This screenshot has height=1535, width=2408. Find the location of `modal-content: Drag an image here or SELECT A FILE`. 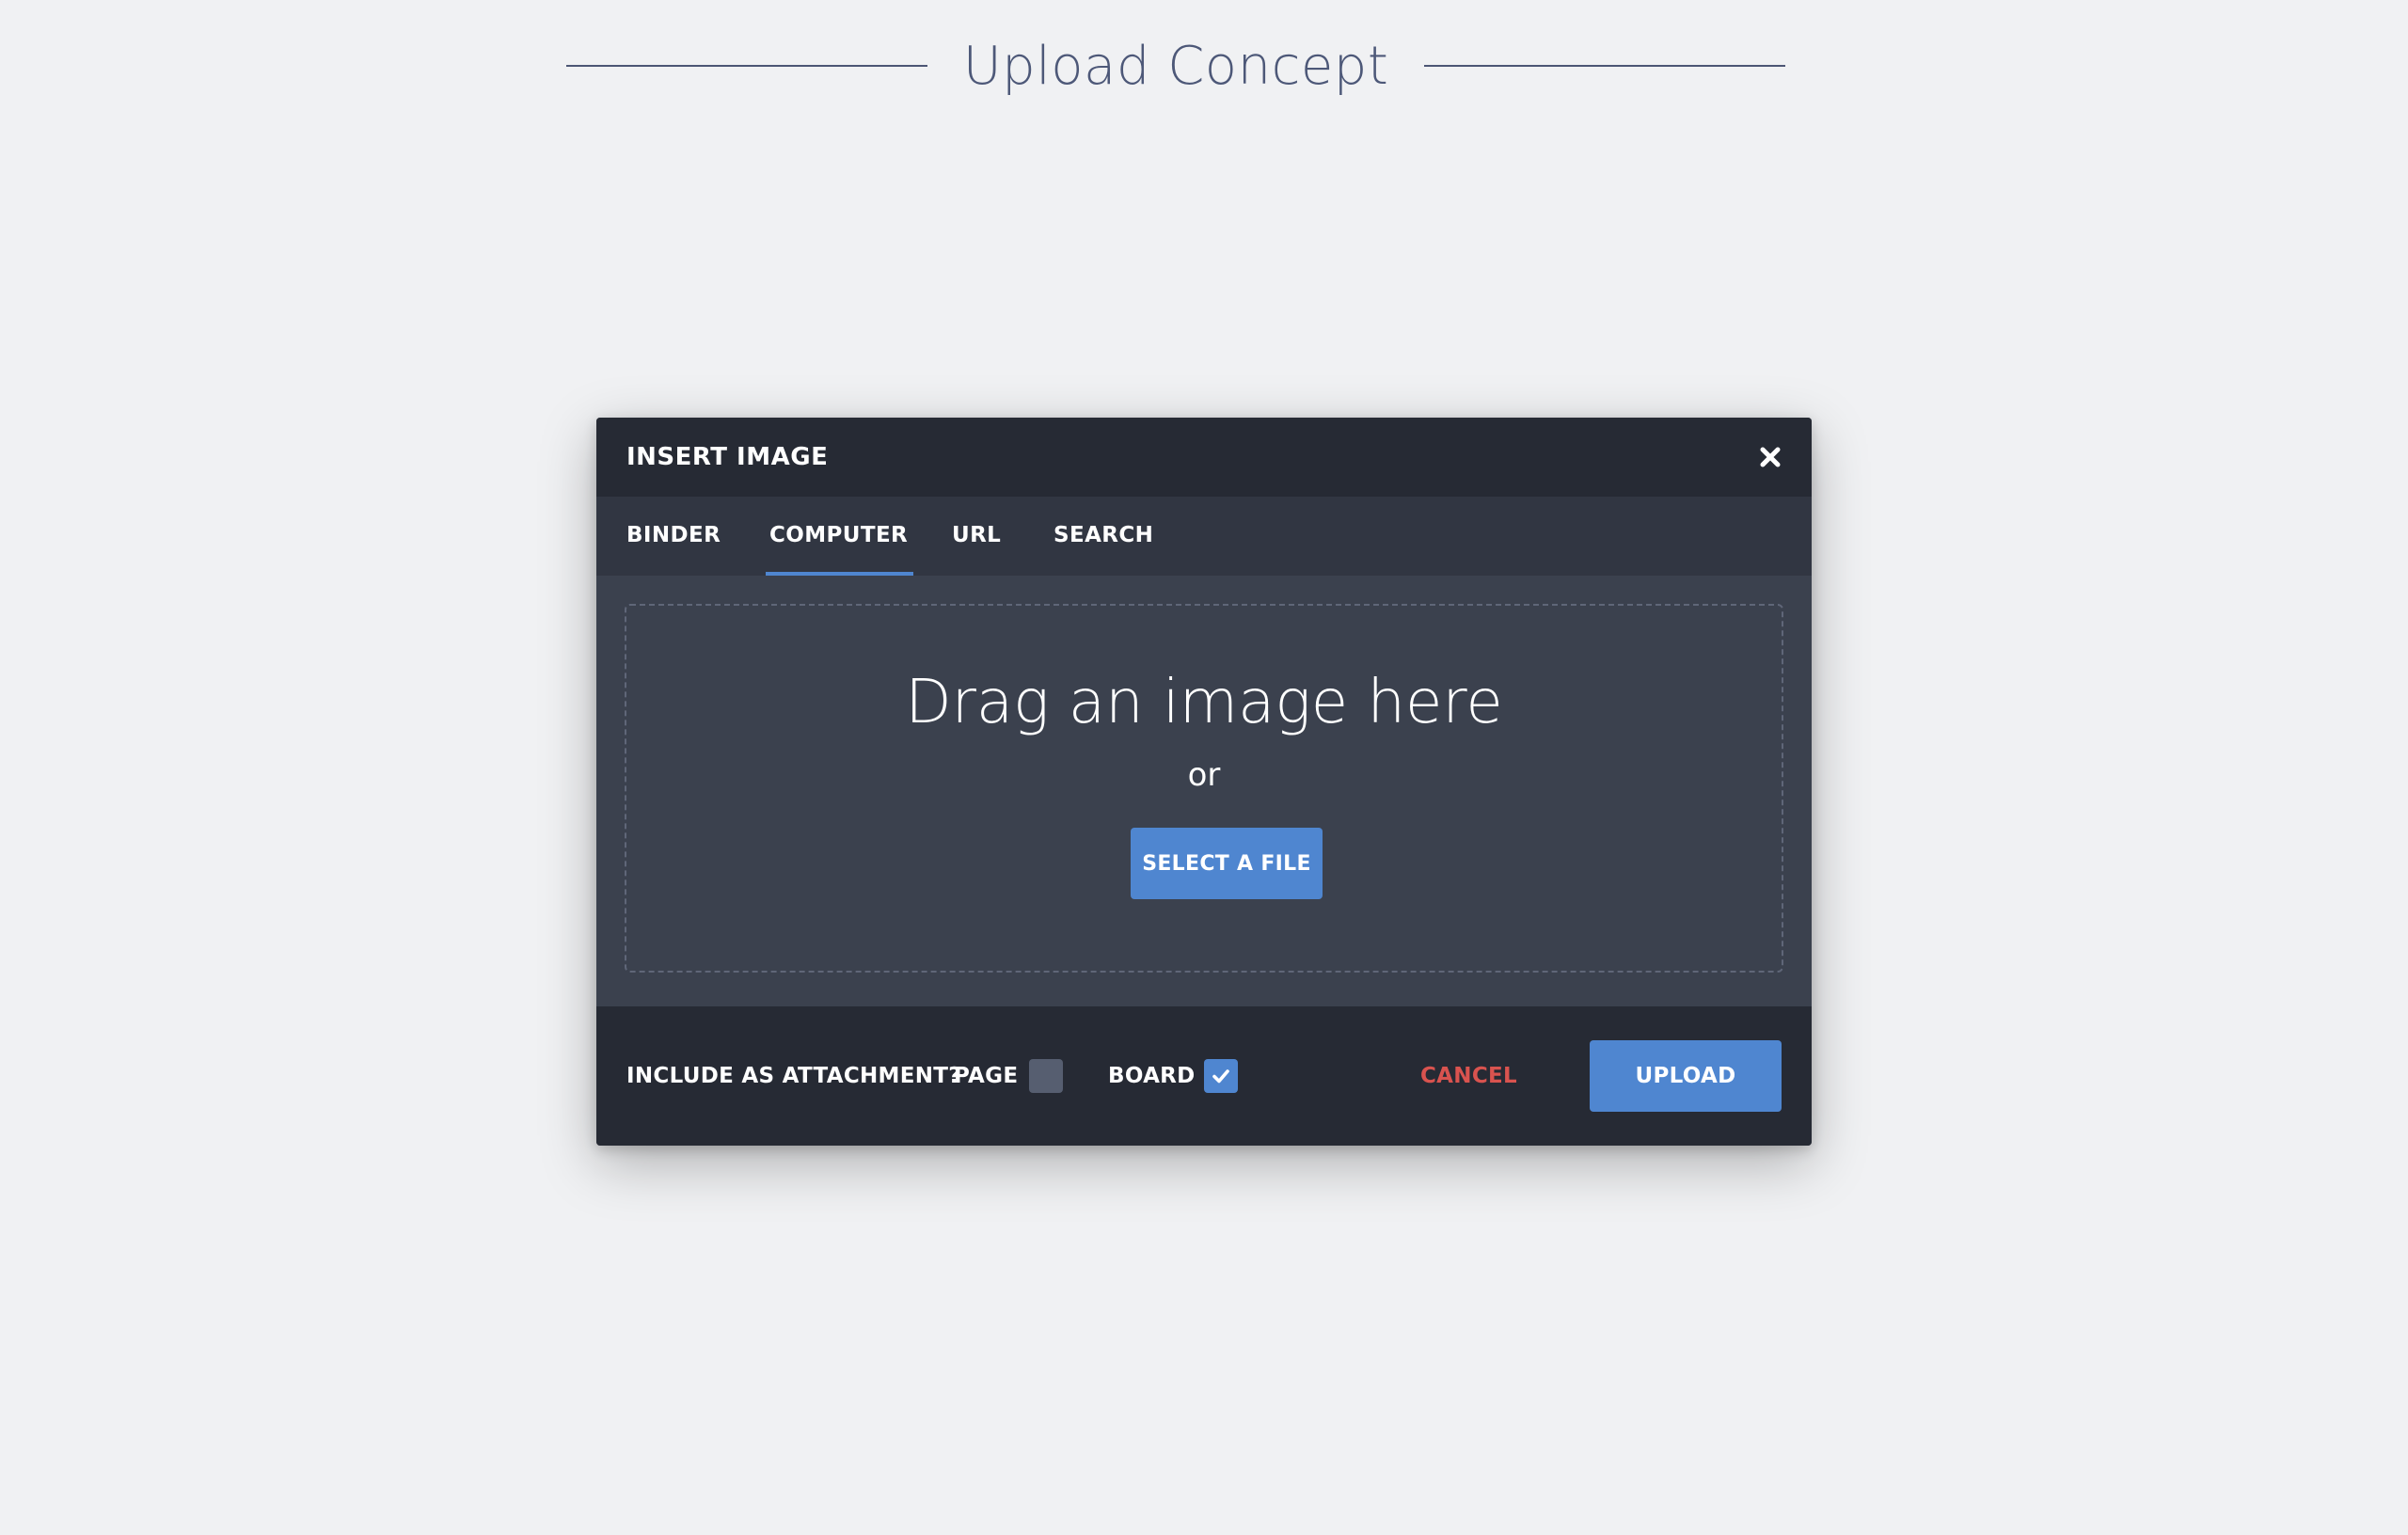

modal-content: Drag an image here or SELECT A FILE is located at coordinates (1204, 774).